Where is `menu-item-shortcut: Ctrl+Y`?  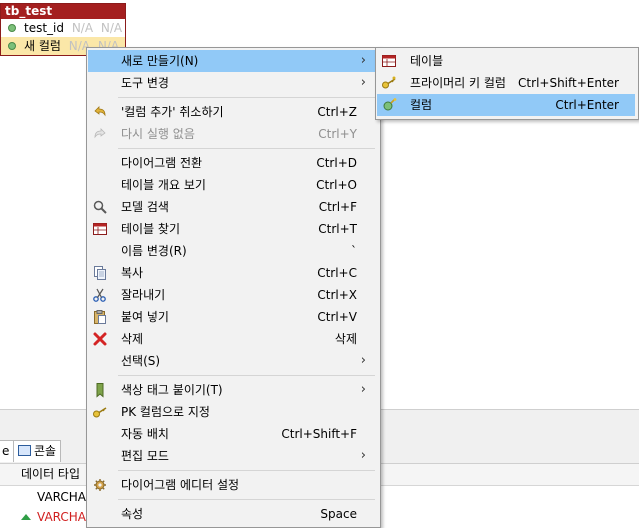 menu-item-shortcut: Ctrl+Y is located at coordinates (337, 134).